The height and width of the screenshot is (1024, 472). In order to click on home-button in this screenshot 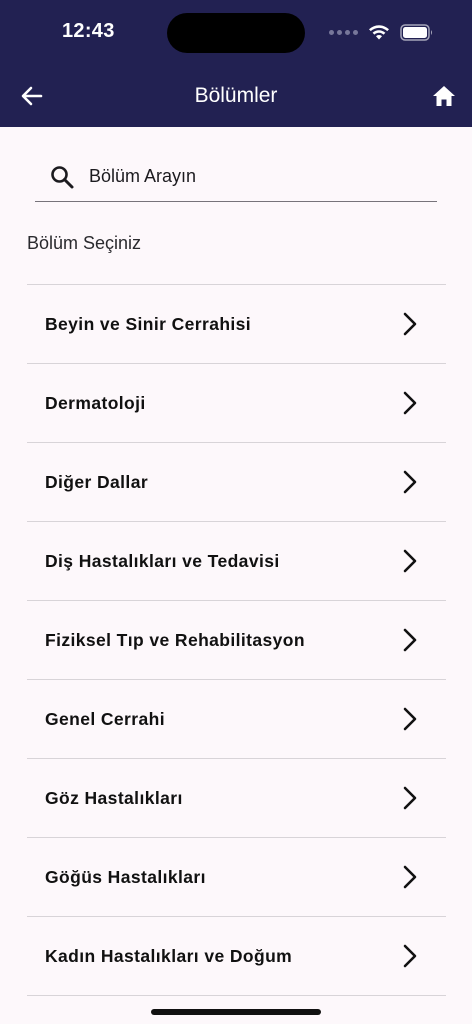, I will do `click(444, 96)`.